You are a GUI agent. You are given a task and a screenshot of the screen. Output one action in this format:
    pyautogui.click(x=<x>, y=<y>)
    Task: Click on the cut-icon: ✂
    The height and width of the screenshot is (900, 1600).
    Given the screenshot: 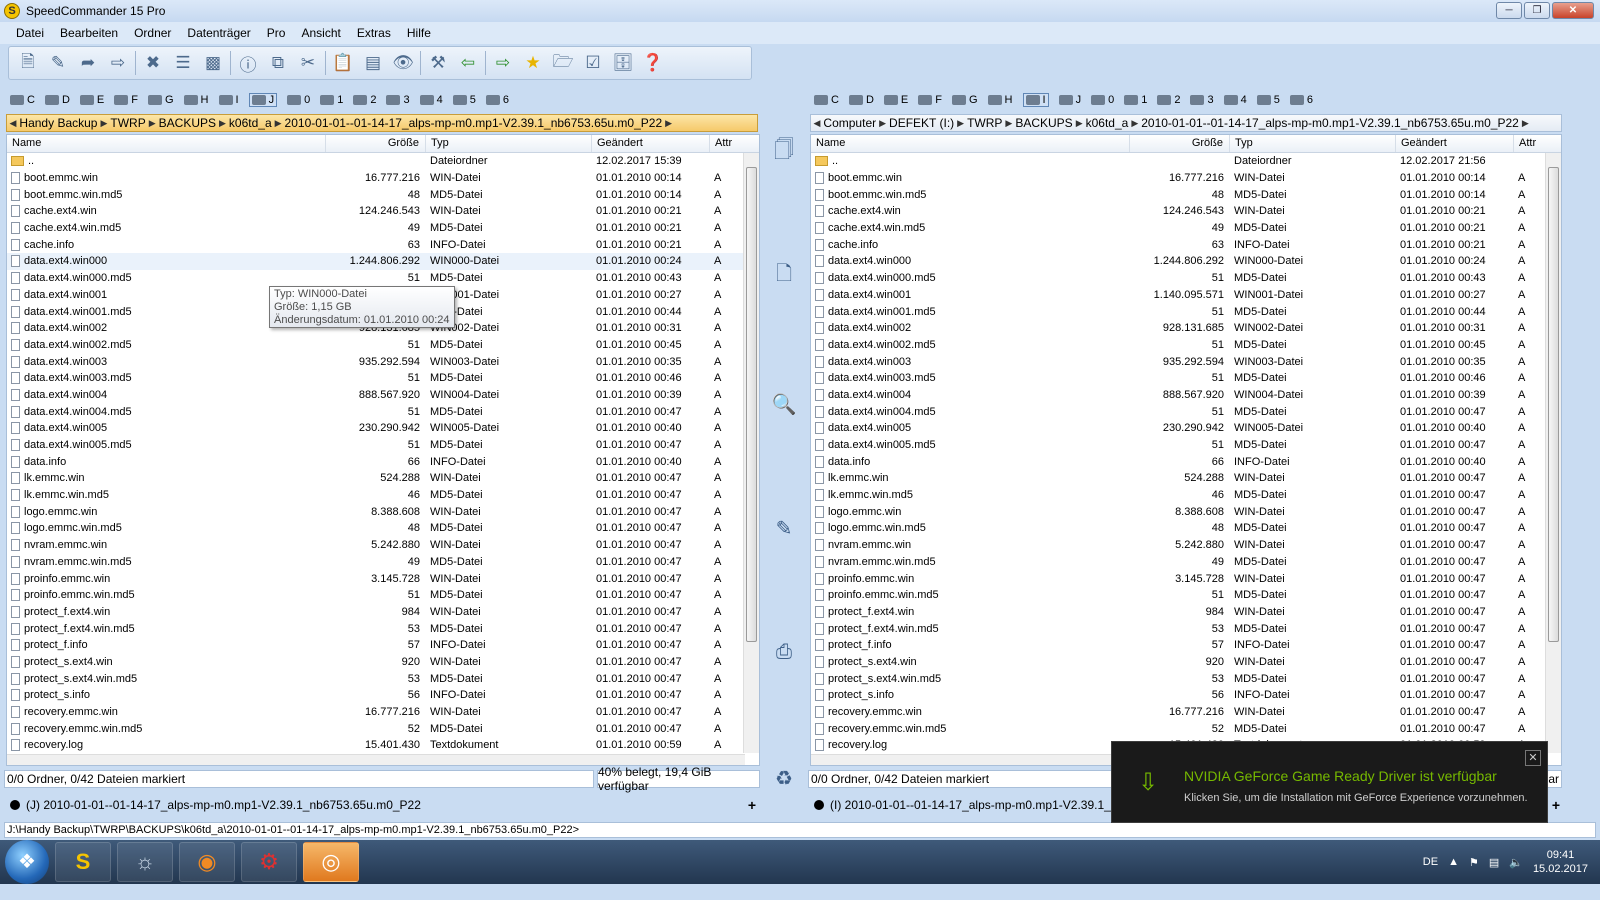 What is the action you would take?
    pyautogui.click(x=308, y=63)
    